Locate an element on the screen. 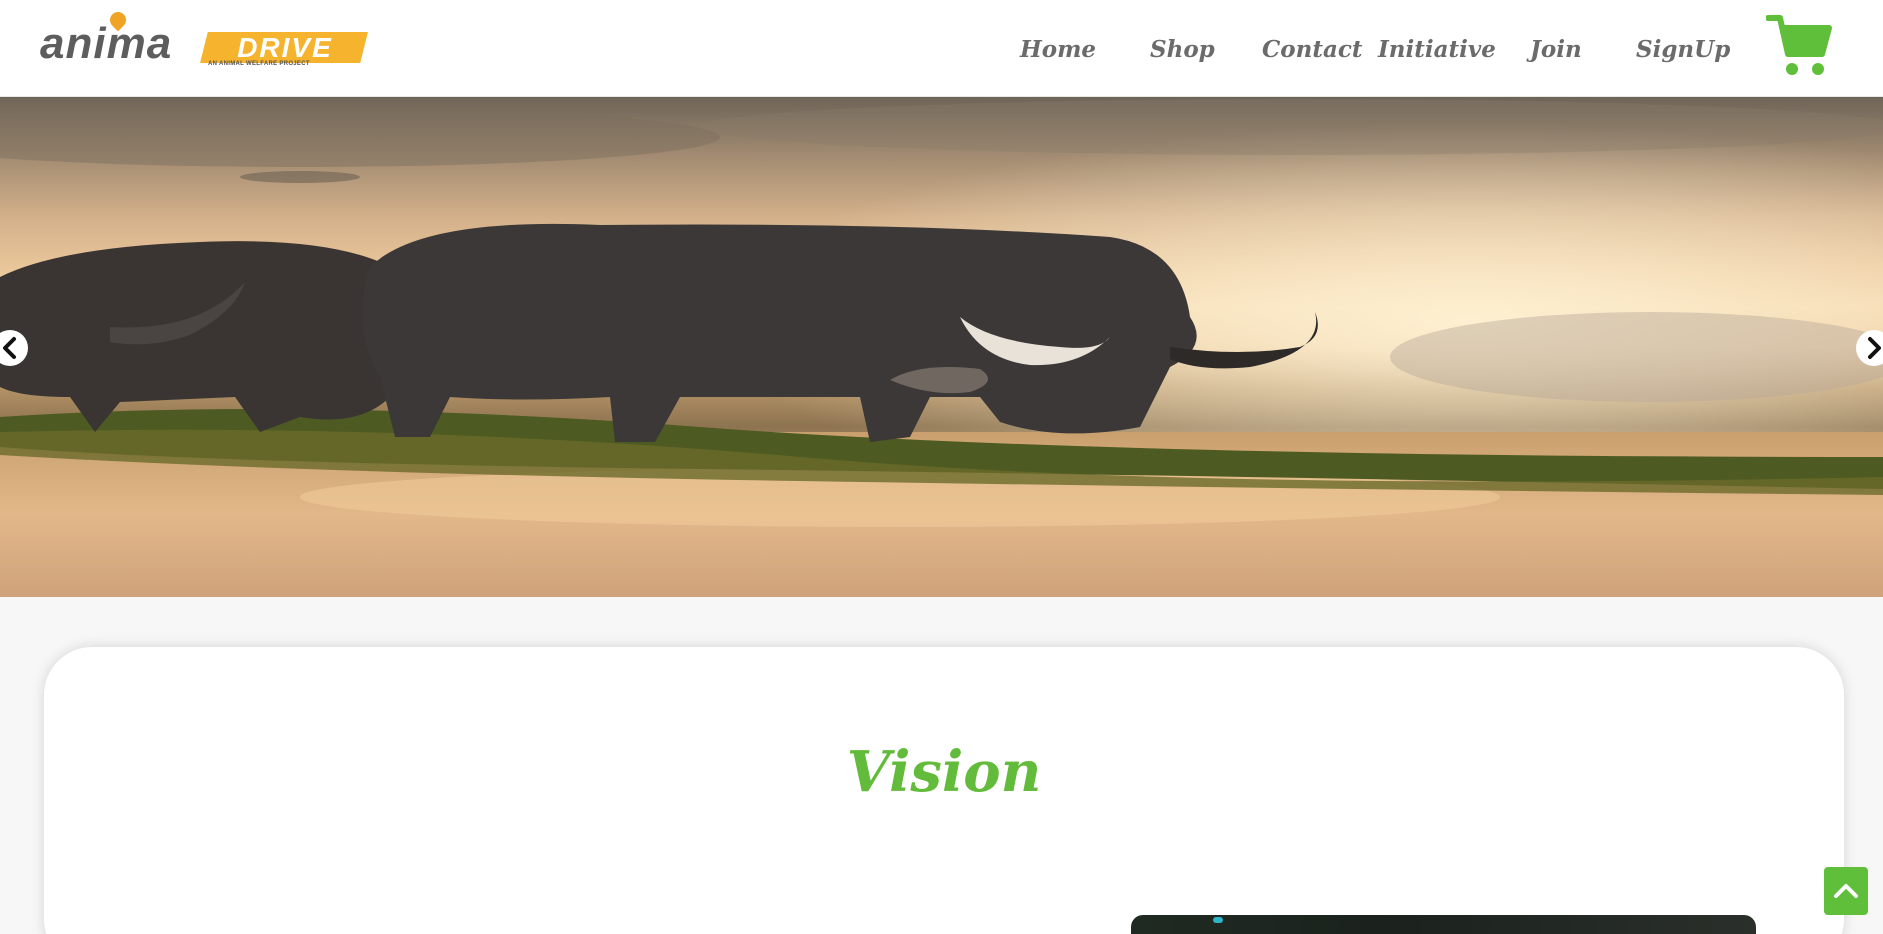  slider-prev-button is located at coordinates (14, 348).